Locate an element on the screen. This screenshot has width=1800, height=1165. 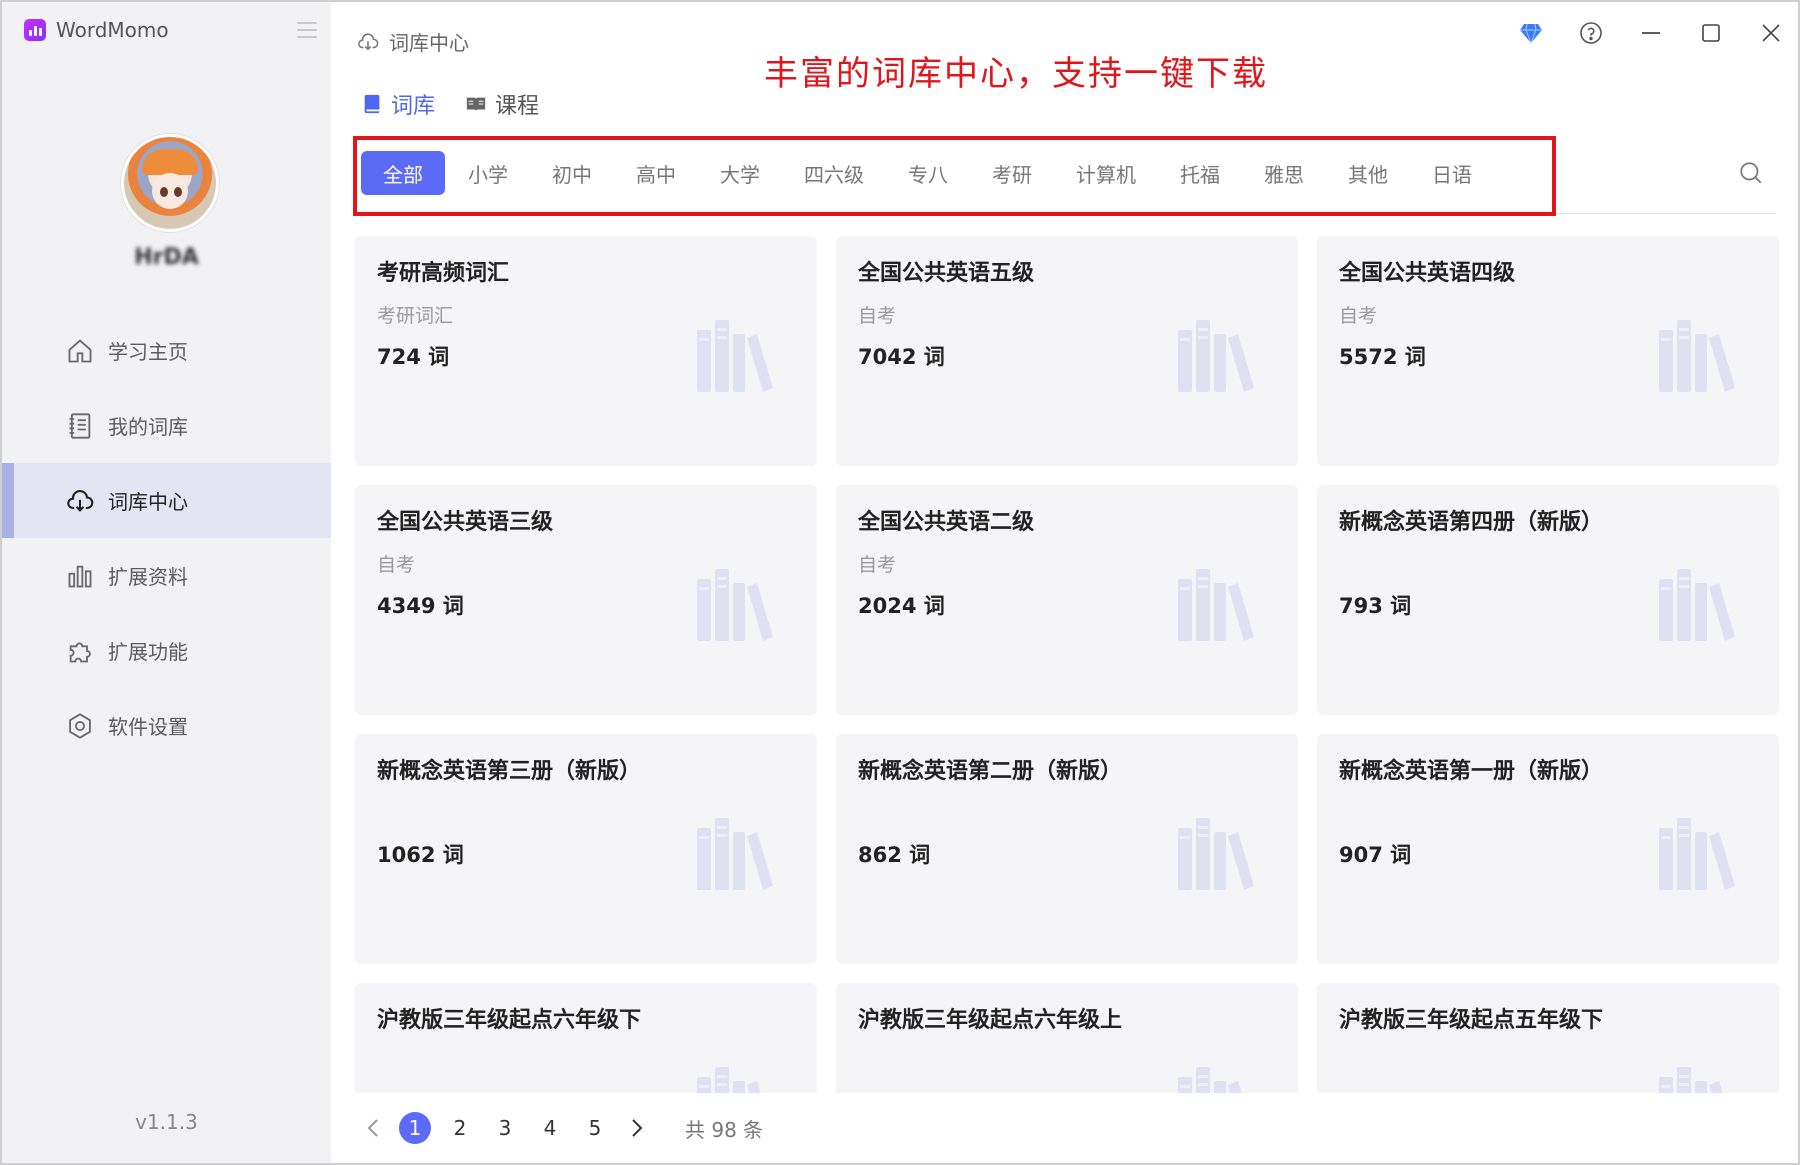
filter-chip: 高中 is located at coordinates (656, 173).